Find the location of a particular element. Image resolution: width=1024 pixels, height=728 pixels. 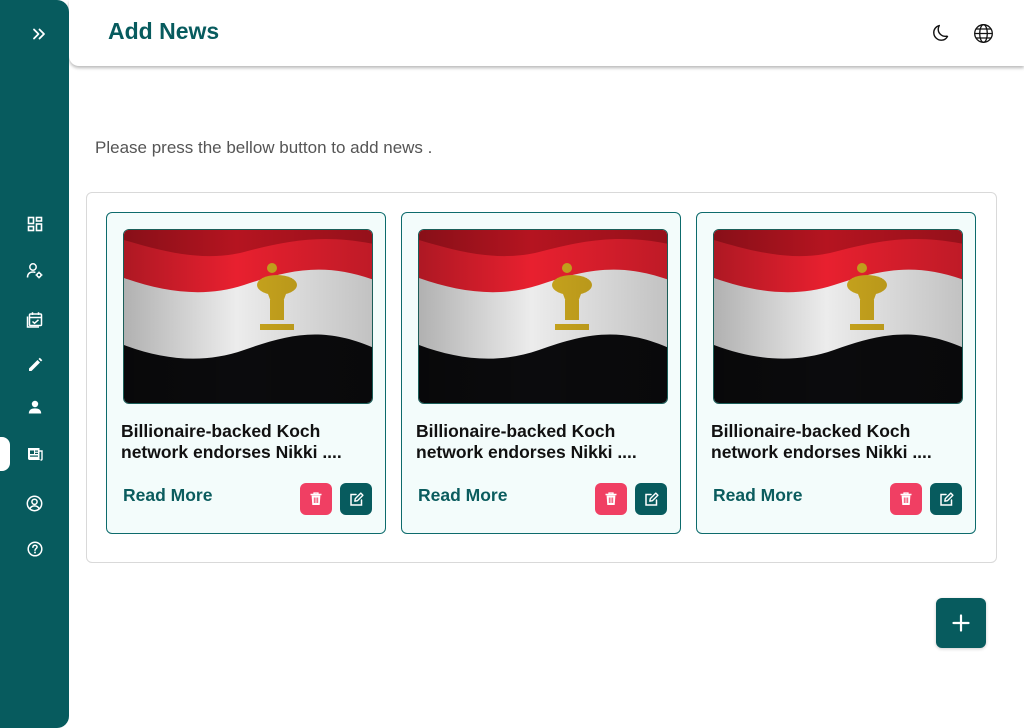

top-header: Add News is located at coordinates (546, 33).